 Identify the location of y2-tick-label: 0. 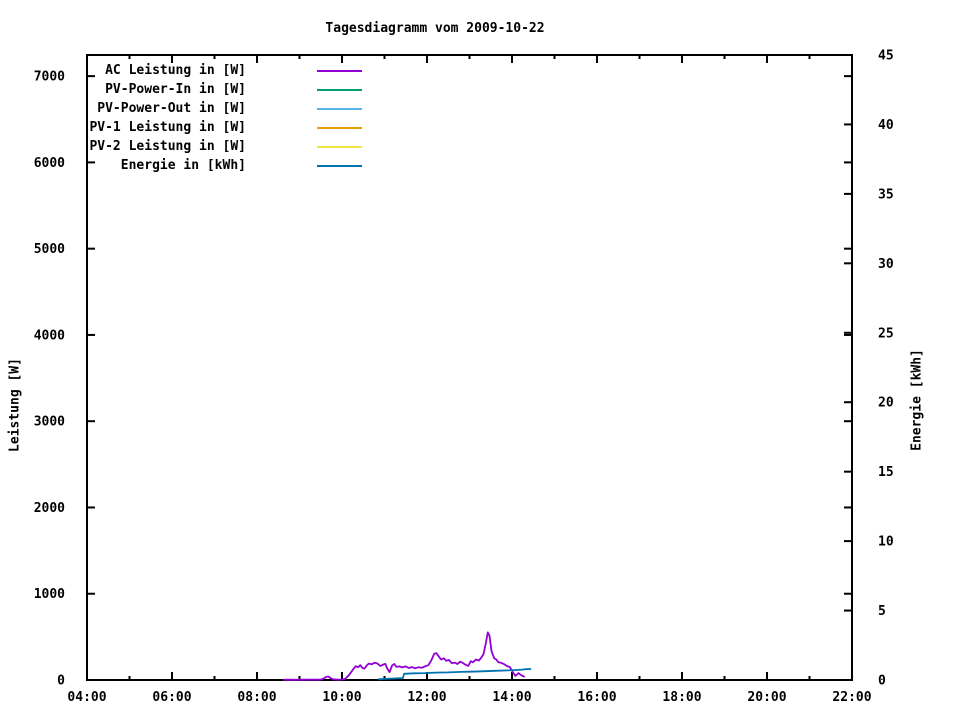
(882, 681).